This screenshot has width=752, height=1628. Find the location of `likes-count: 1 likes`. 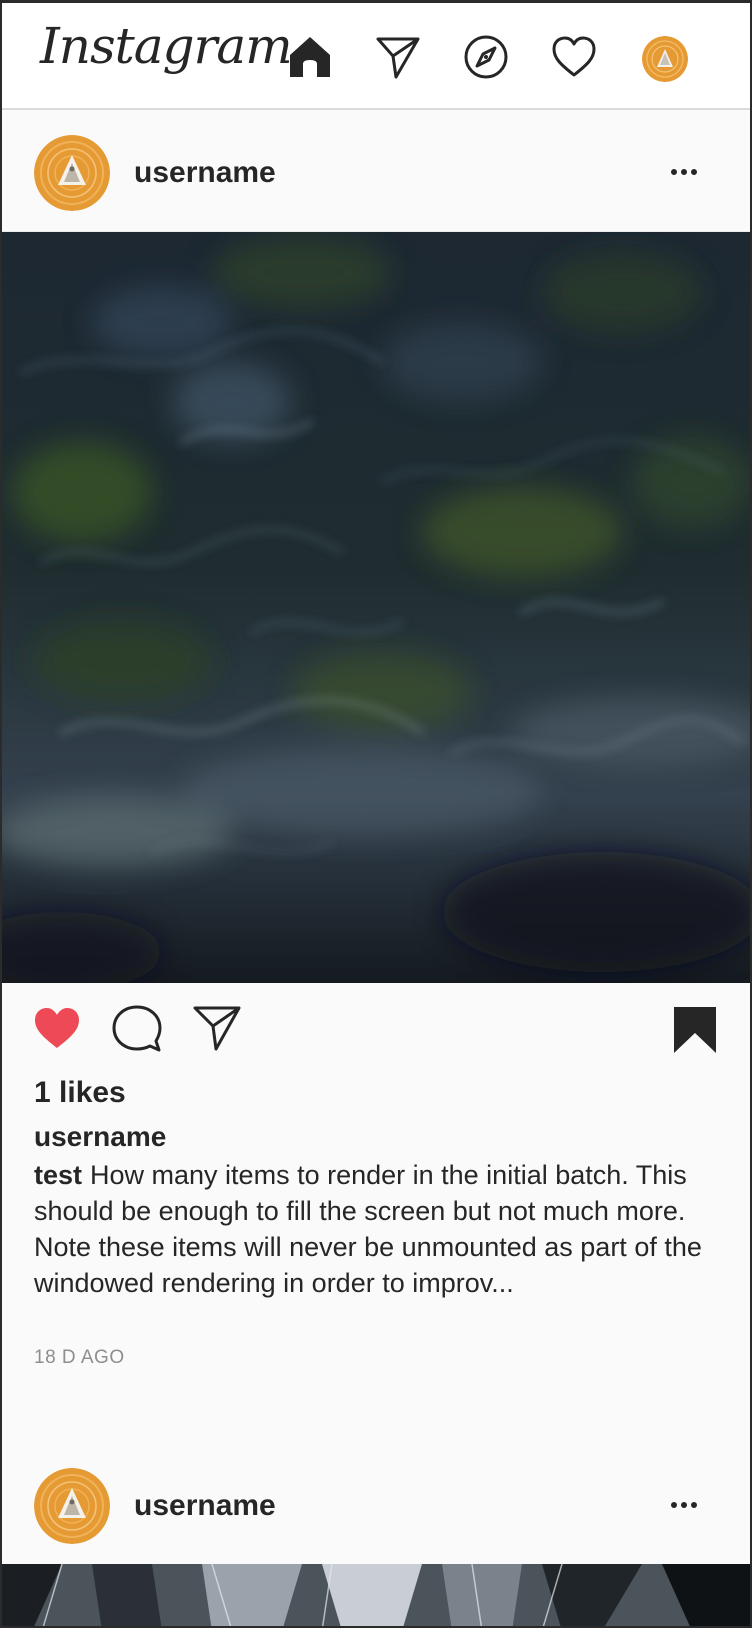

likes-count: 1 likes is located at coordinates (80, 1093).